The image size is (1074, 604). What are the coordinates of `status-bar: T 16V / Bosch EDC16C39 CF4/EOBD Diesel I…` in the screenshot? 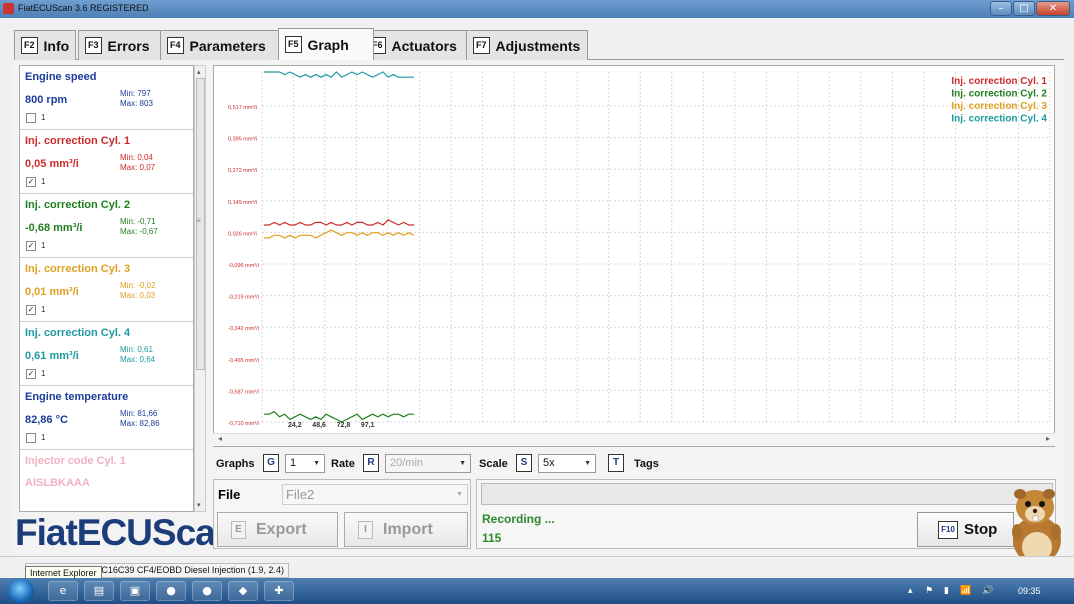 It's located at (537, 567).